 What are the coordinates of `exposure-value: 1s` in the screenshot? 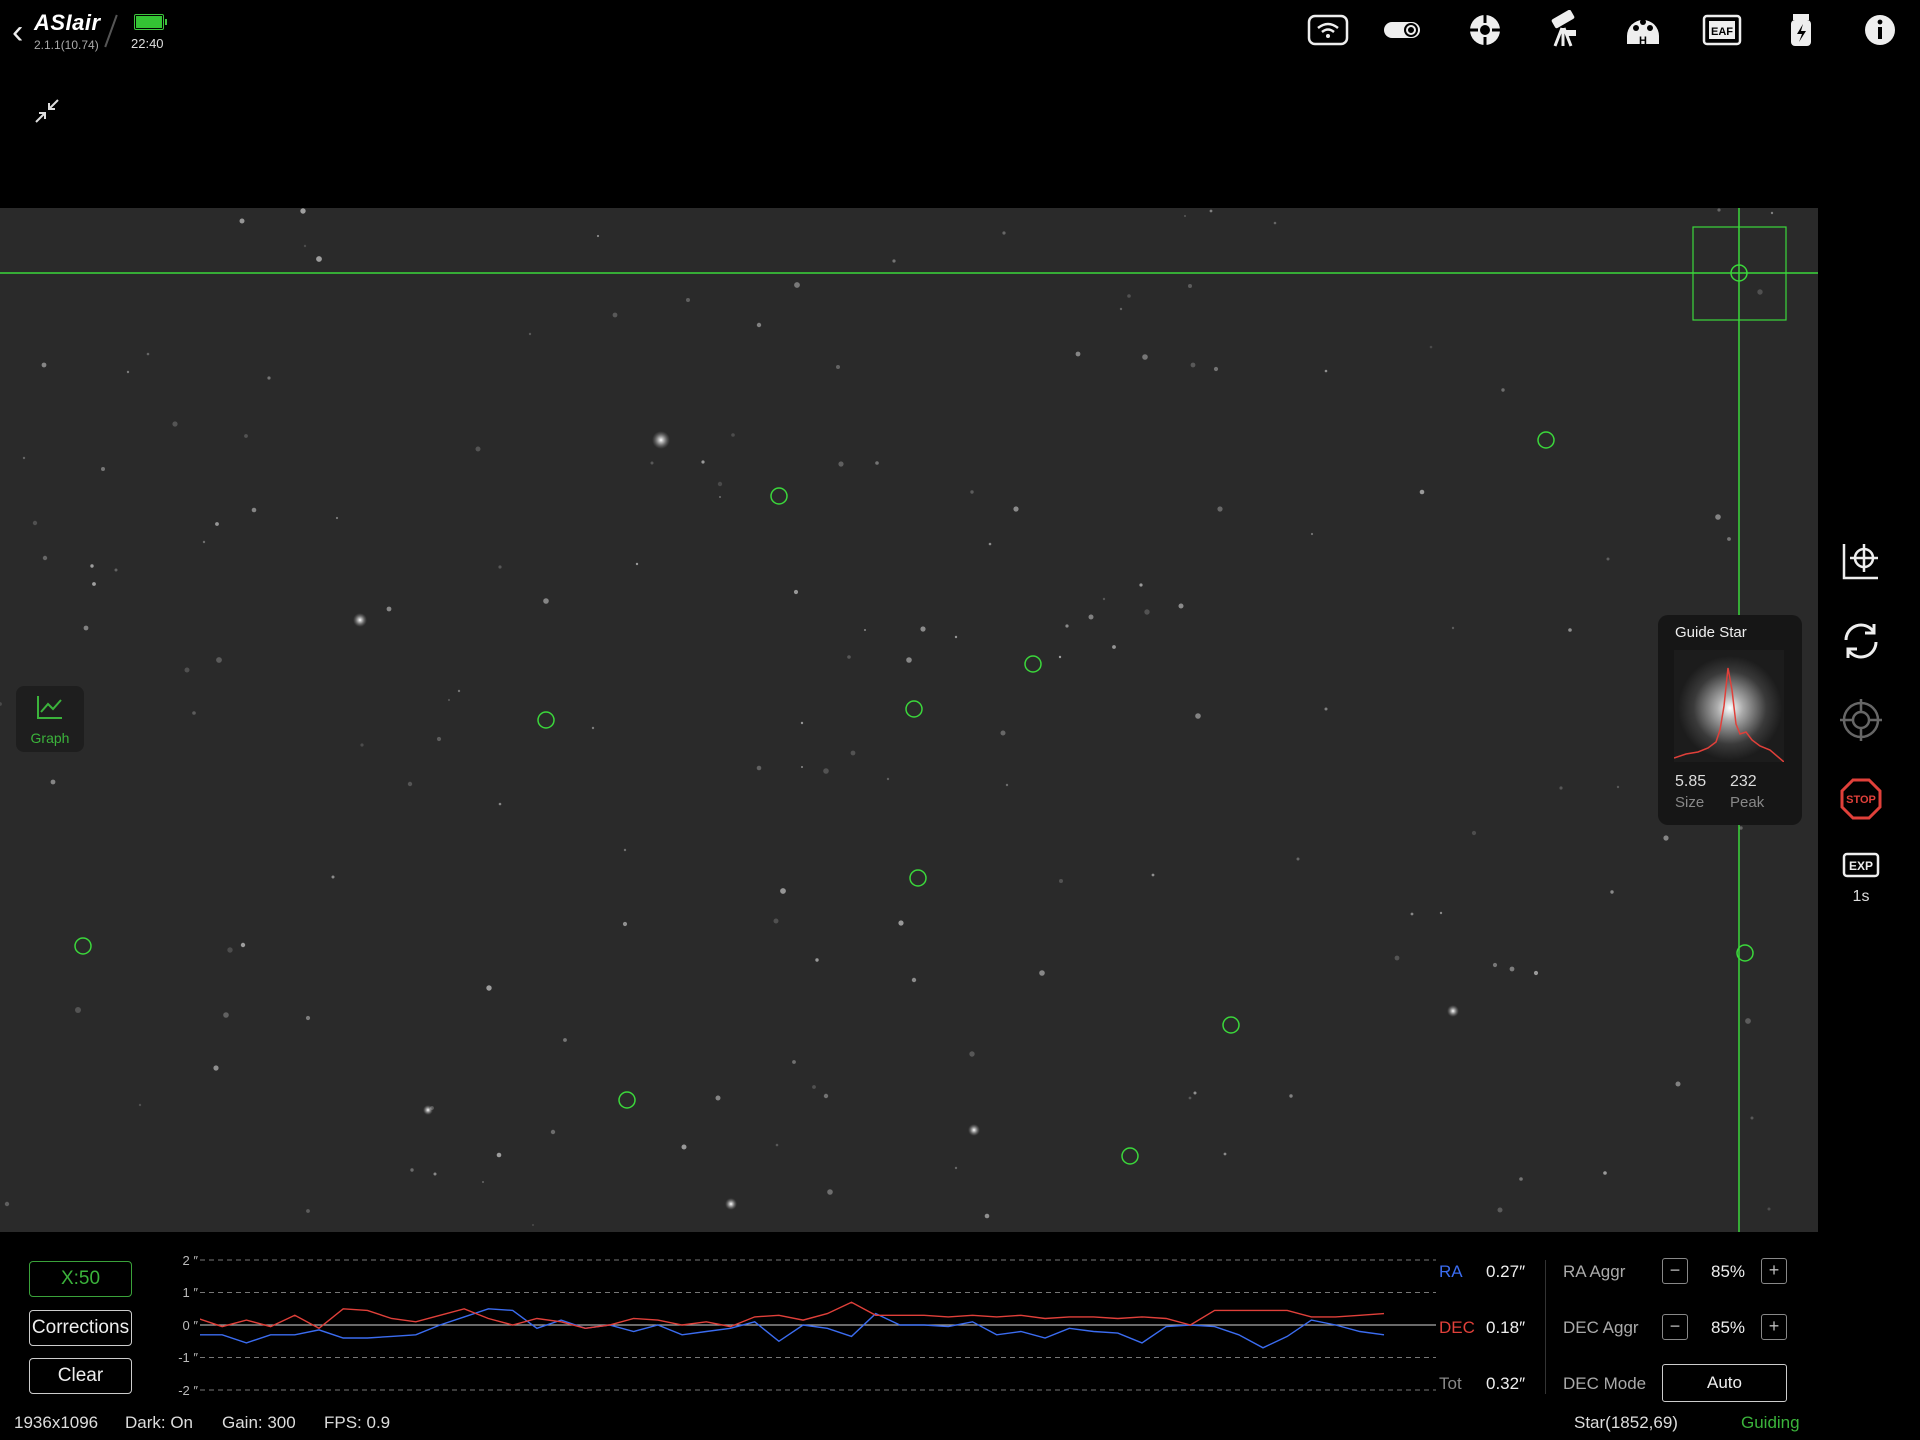 It's located at (1861, 897).